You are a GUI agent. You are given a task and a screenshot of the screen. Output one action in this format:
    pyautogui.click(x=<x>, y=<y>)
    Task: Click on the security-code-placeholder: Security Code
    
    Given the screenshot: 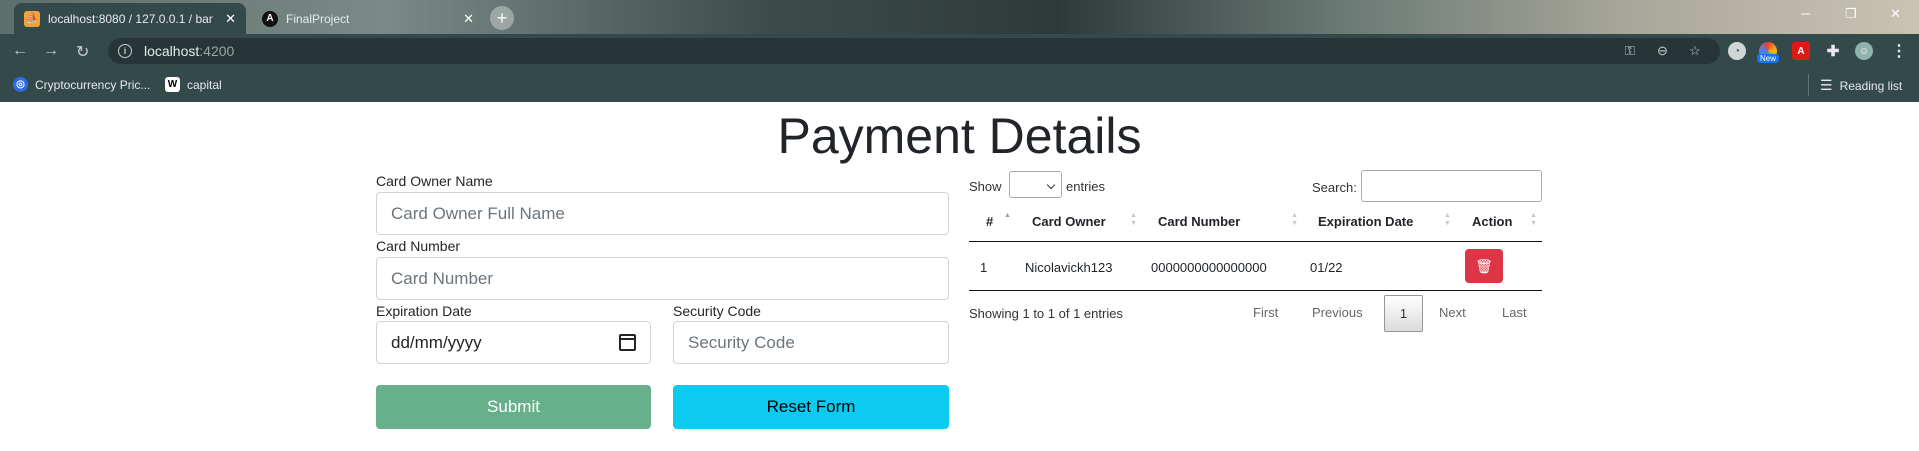 What is the action you would take?
    pyautogui.click(x=741, y=342)
    